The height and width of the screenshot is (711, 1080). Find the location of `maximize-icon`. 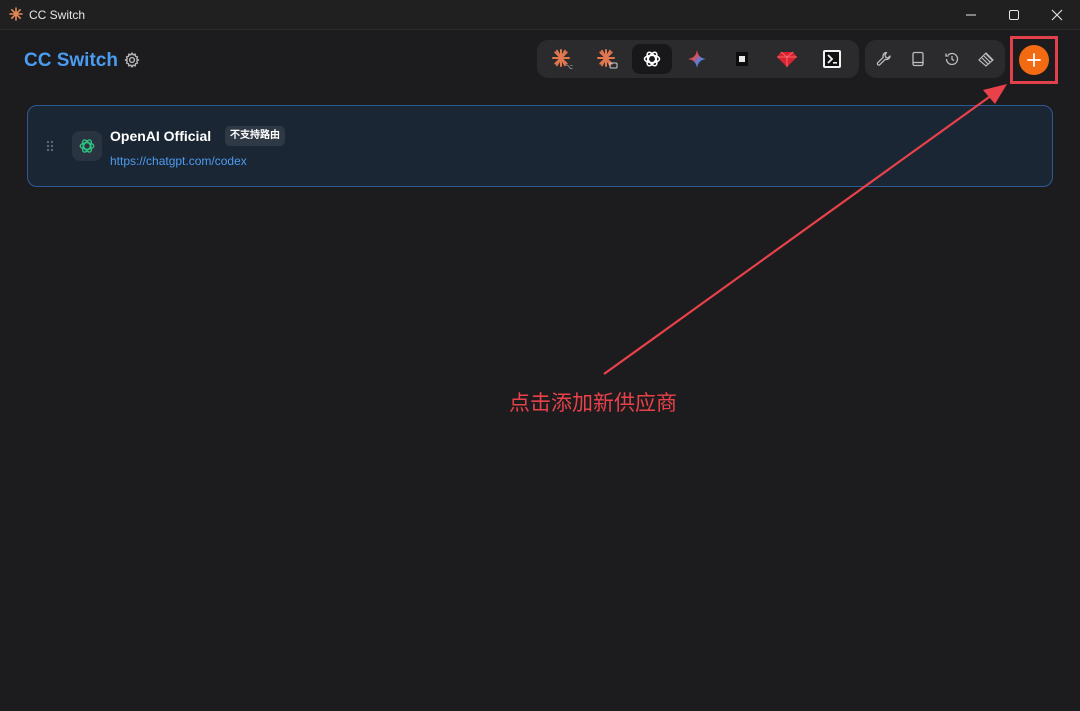

maximize-icon is located at coordinates (1014, 15).